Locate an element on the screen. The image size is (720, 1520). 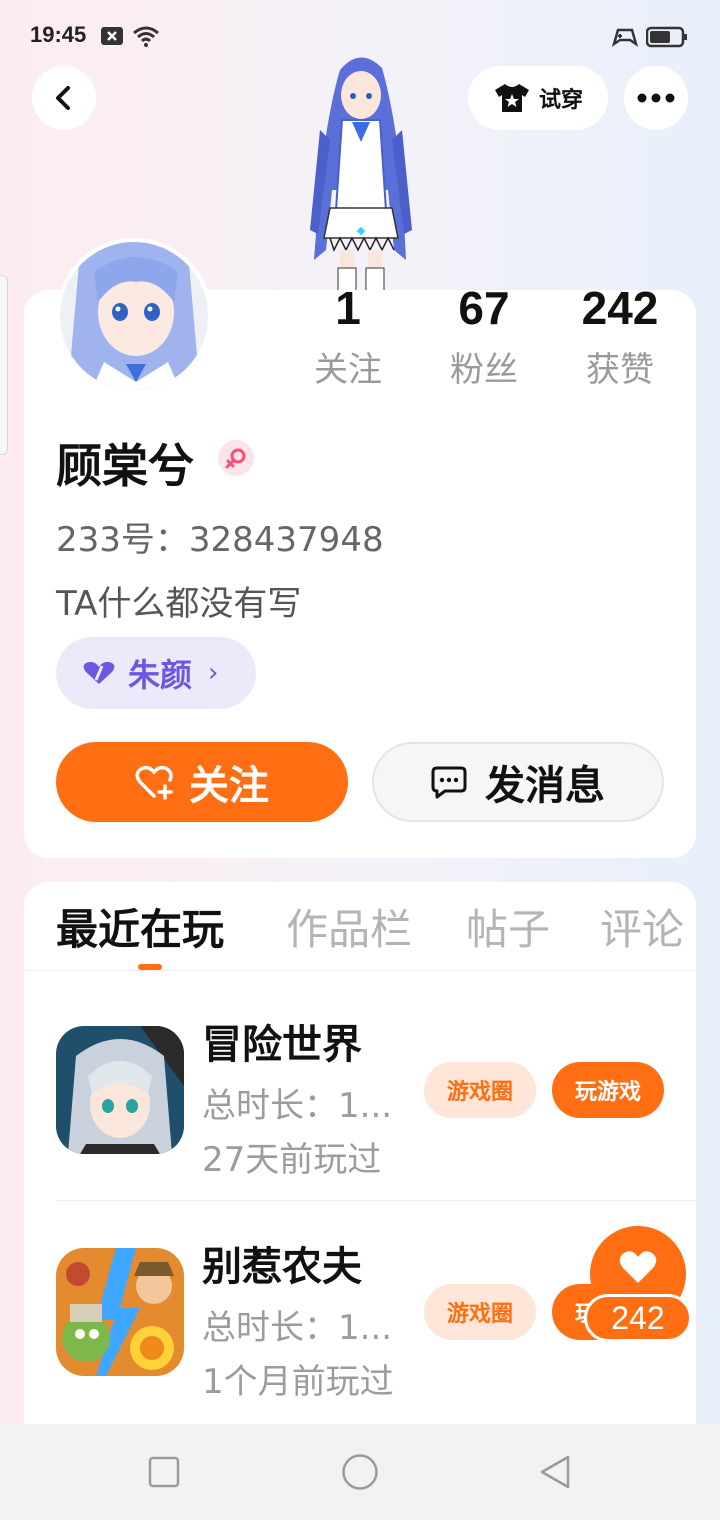
stat-likes: 242 获赞 is located at coordinates (620, 335).